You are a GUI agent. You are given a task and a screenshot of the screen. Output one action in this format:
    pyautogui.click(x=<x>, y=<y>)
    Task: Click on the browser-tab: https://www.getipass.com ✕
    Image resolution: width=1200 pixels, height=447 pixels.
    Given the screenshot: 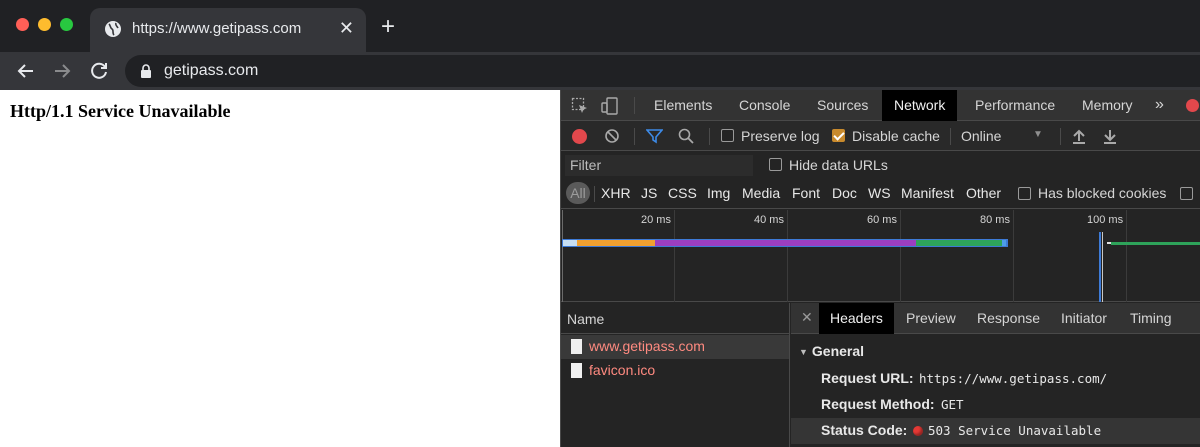 What is the action you would take?
    pyautogui.click(x=228, y=30)
    